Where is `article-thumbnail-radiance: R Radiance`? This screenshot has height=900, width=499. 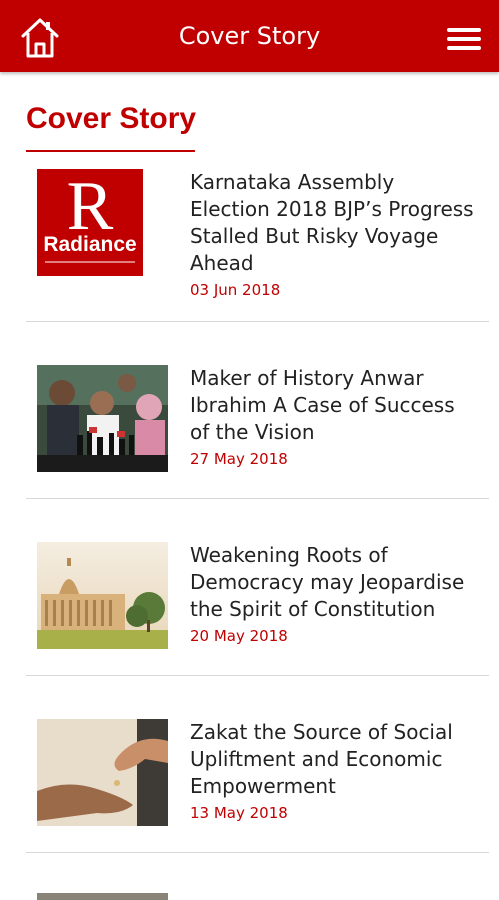 article-thumbnail-radiance: R Radiance is located at coordinates (90, 222).